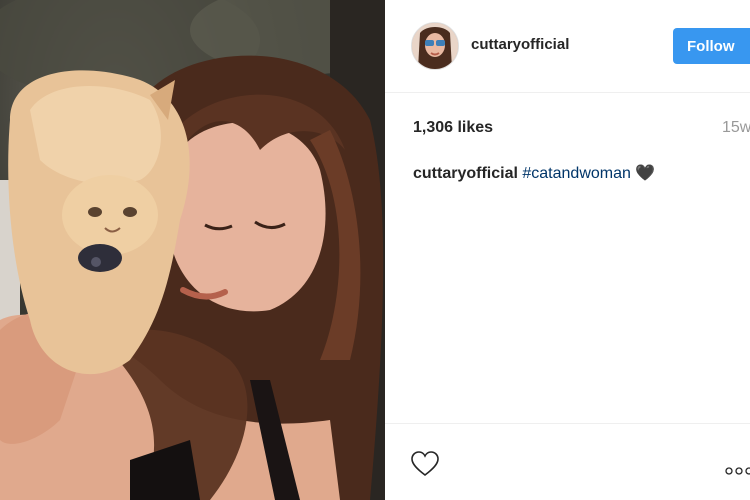 Image resolution: width=750 pixels, height=500 pixels. I want to click on caption-hashtag: #catandwoman, so click(576, 173).